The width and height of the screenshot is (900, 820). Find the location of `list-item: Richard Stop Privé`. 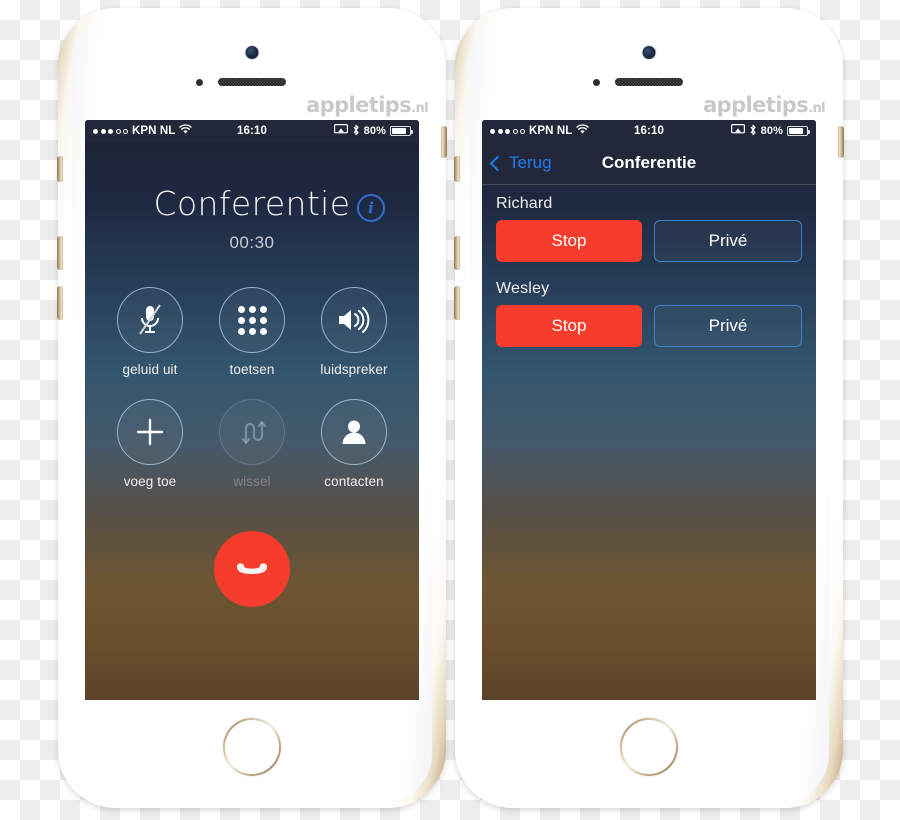

list-item: Richard Stop Privé is located at coordinates (649, 227).